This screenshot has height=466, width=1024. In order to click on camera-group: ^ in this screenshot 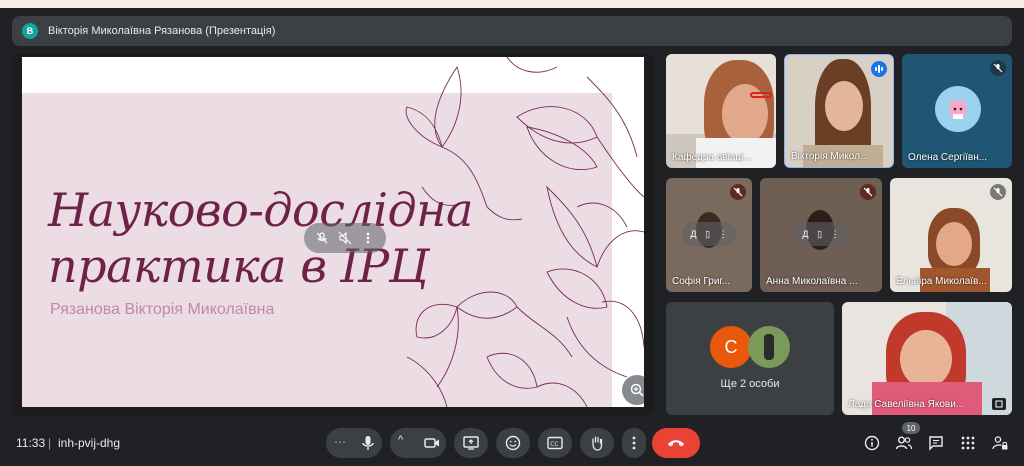, I will do `click(418, 443)`.